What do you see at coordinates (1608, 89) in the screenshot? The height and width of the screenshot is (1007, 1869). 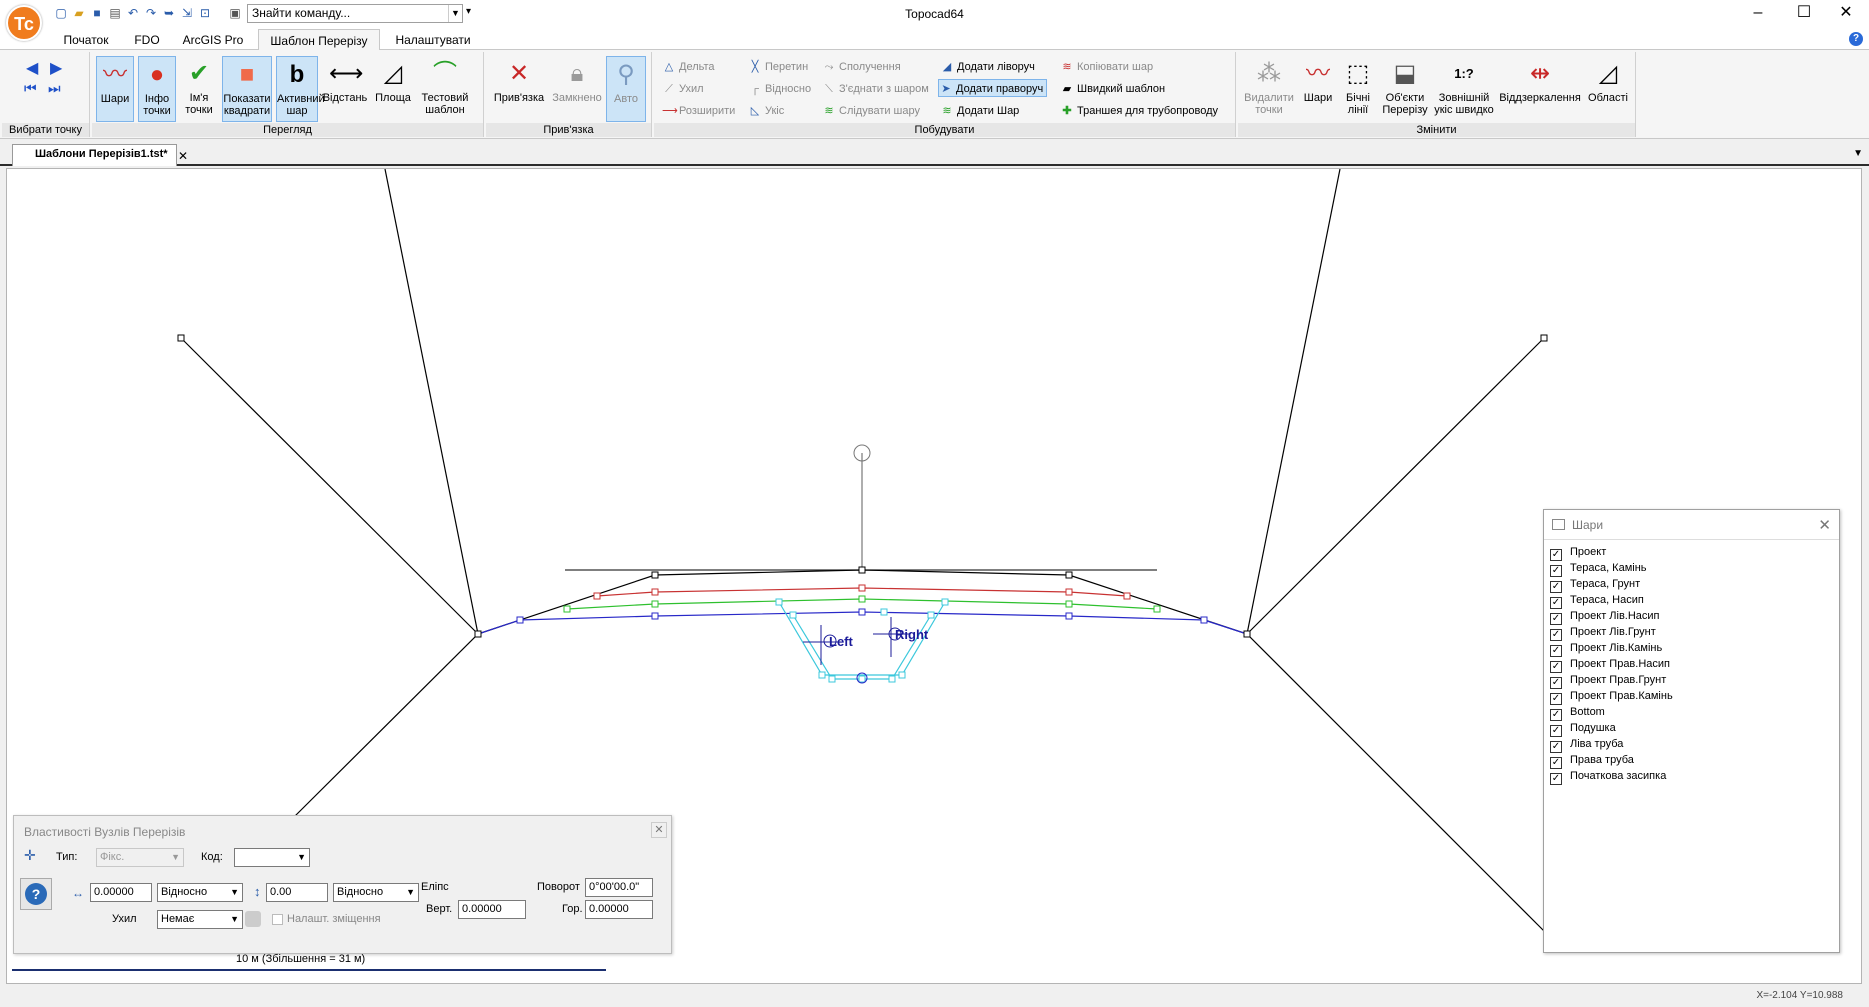 I see `areas-button: ◿ Області` at bounding box center [1608, 89].